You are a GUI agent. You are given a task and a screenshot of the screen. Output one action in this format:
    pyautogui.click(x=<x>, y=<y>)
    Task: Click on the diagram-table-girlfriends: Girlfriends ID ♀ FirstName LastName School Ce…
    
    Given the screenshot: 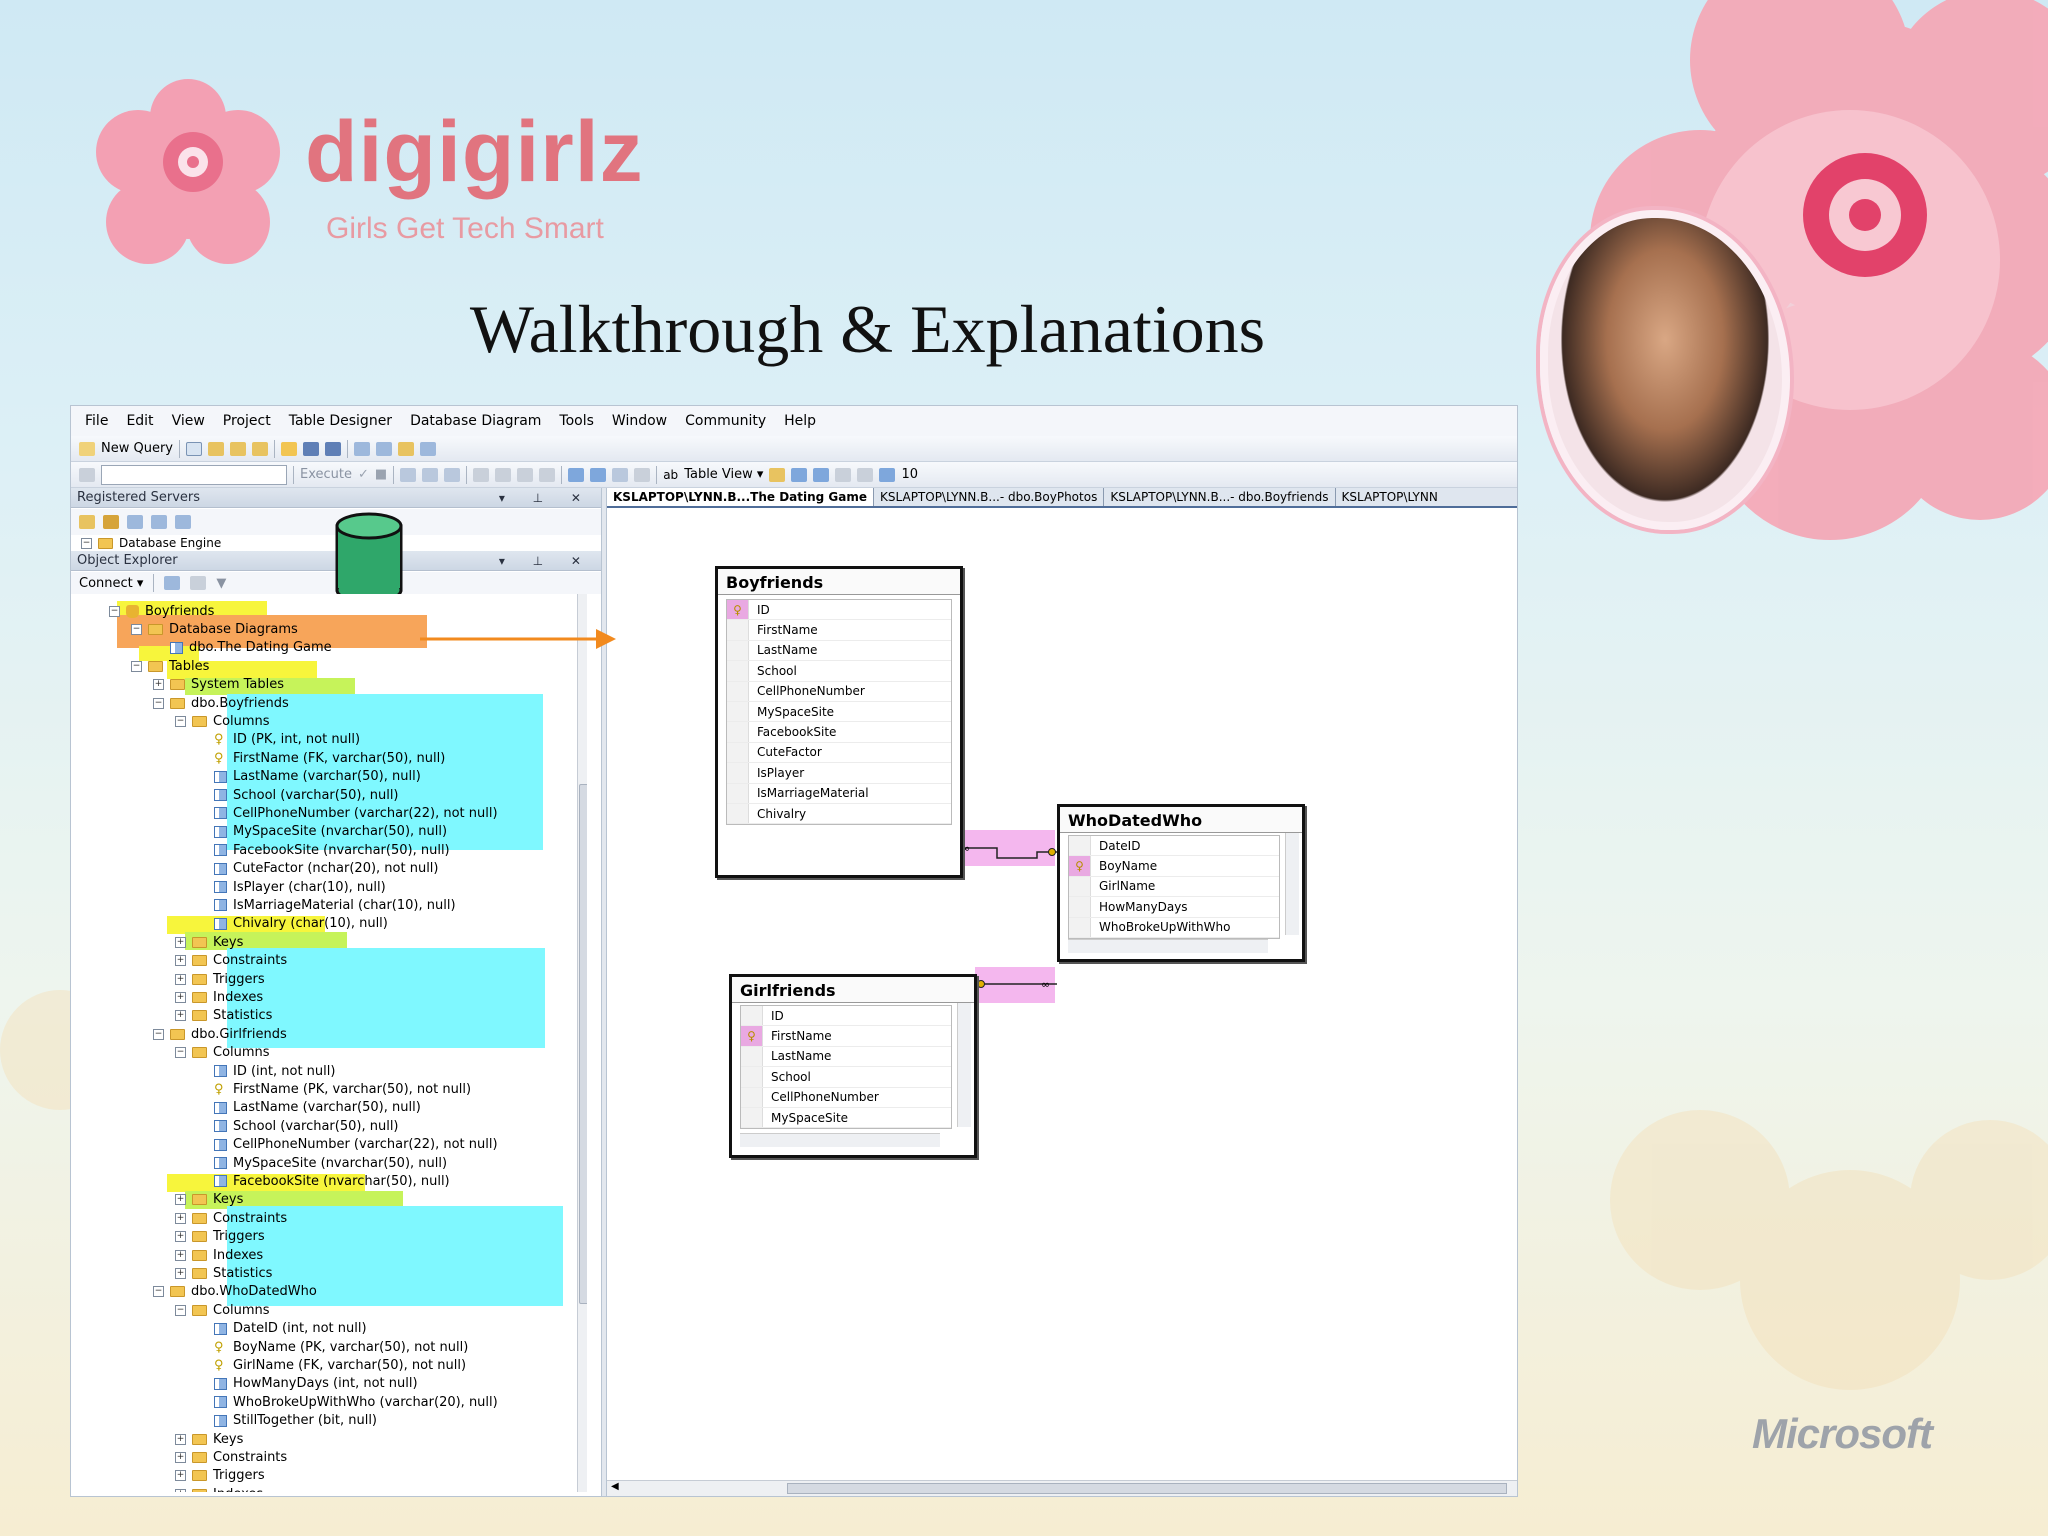 What is the action you would take?
    pyautogui.click(x=853, y=1066)
    